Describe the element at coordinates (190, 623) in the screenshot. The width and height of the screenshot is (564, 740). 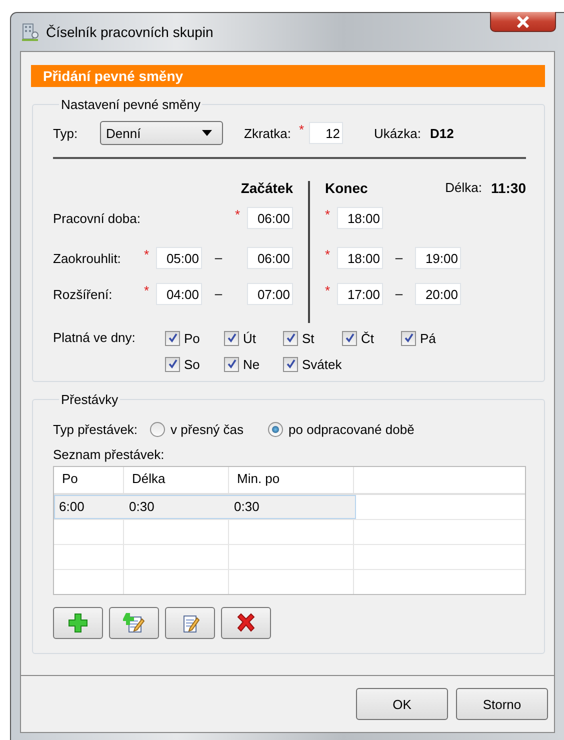
I see `edit-button` at that location.